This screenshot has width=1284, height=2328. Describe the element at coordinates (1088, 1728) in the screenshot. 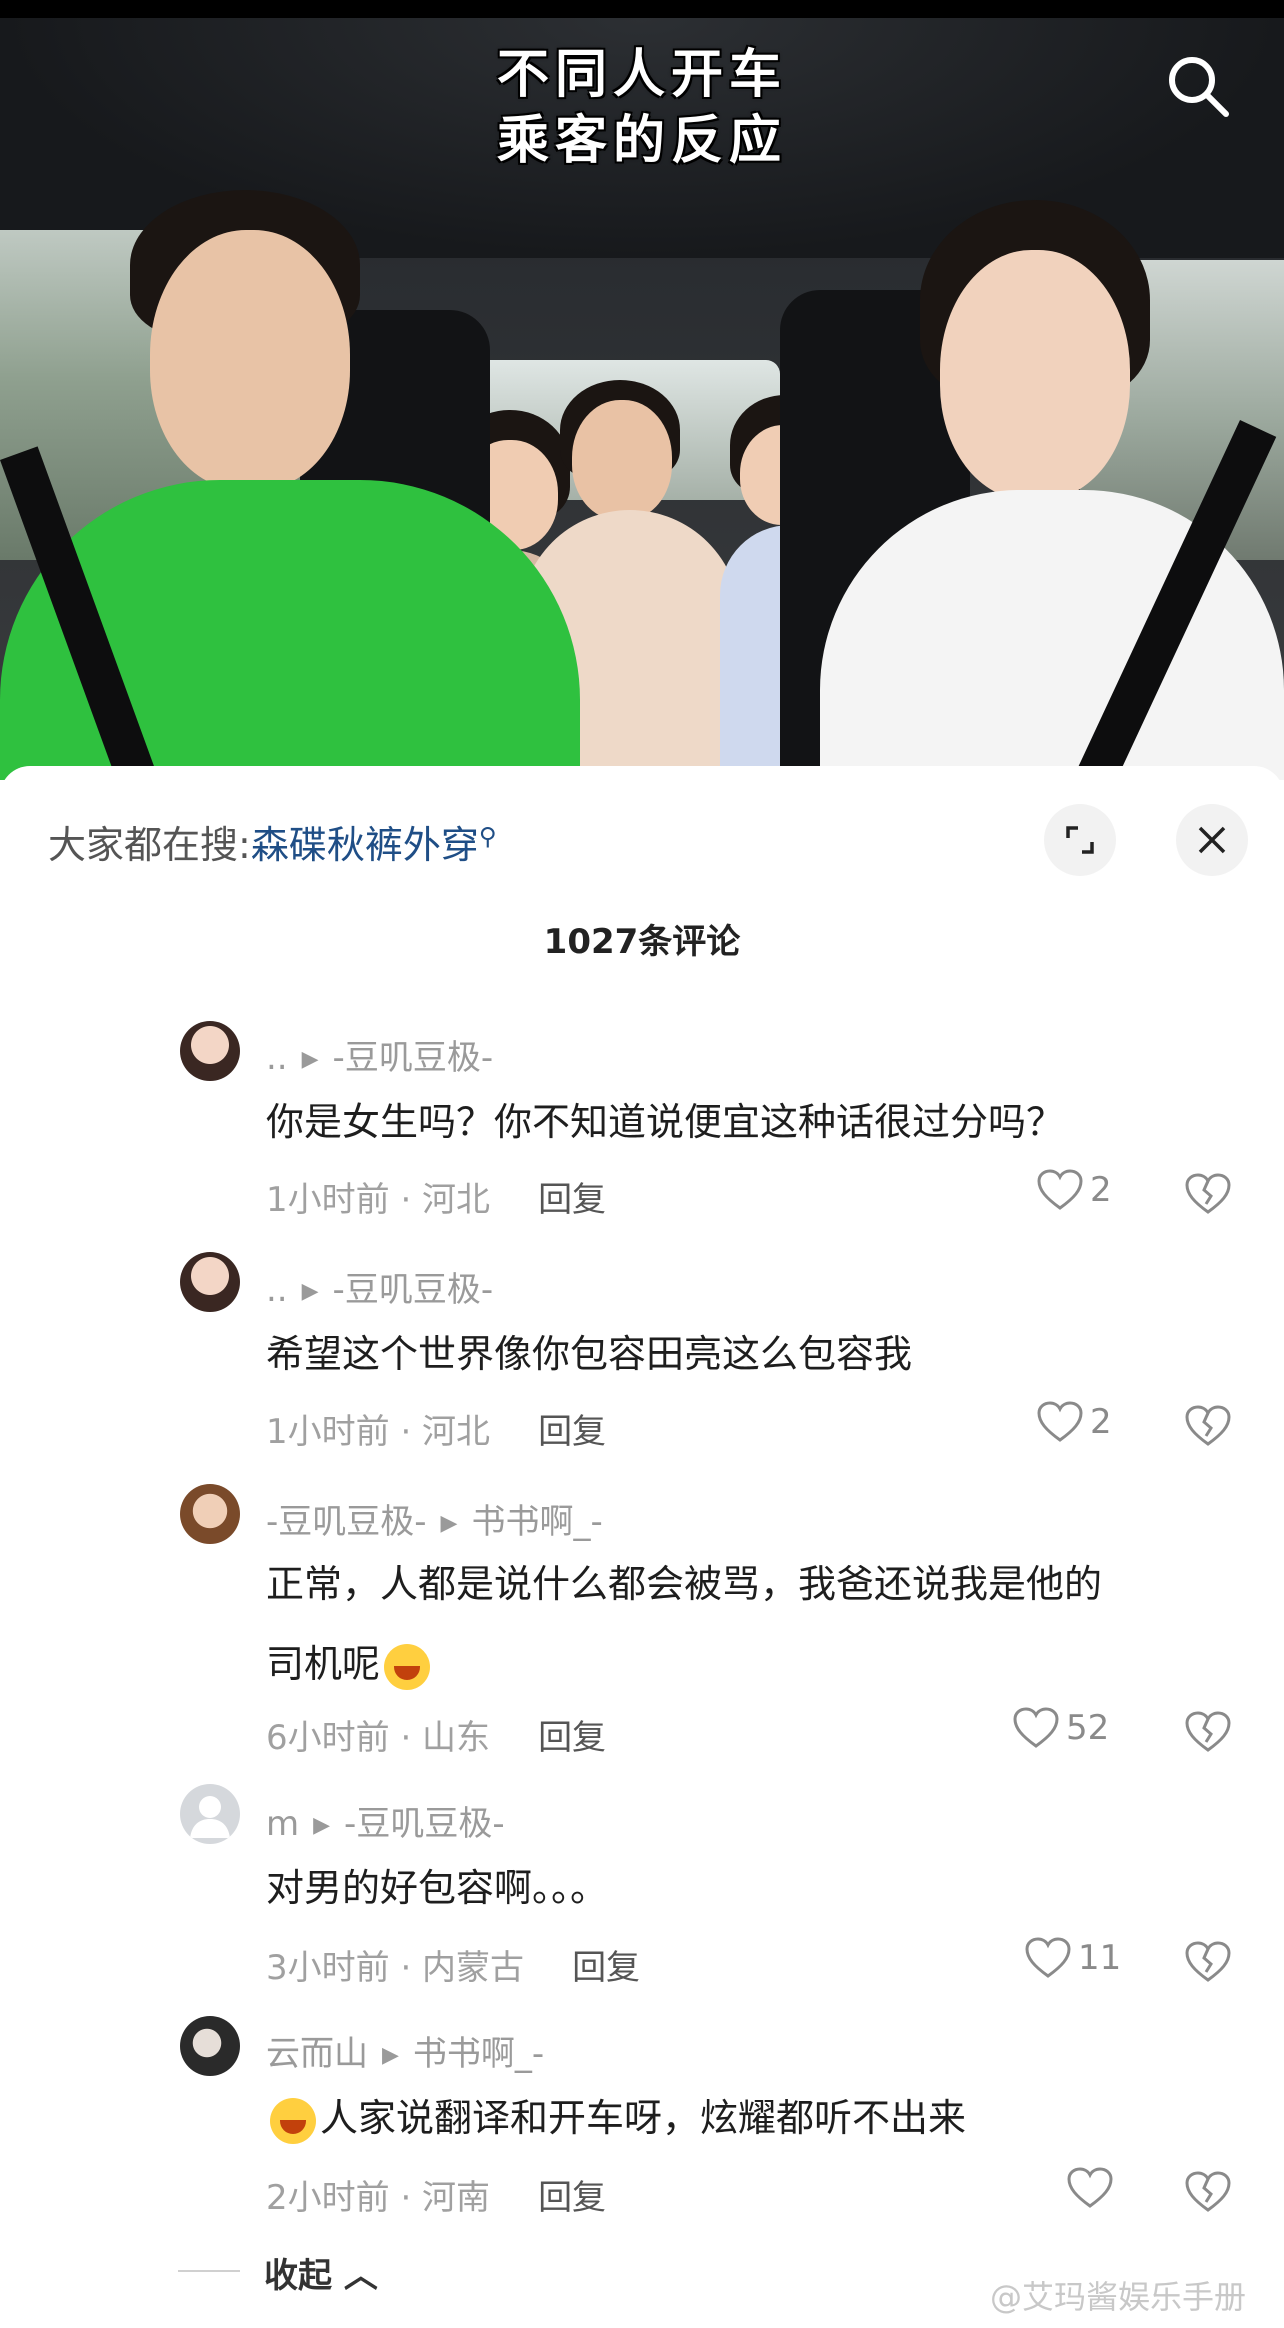

I see `like-count: 52` at that location.